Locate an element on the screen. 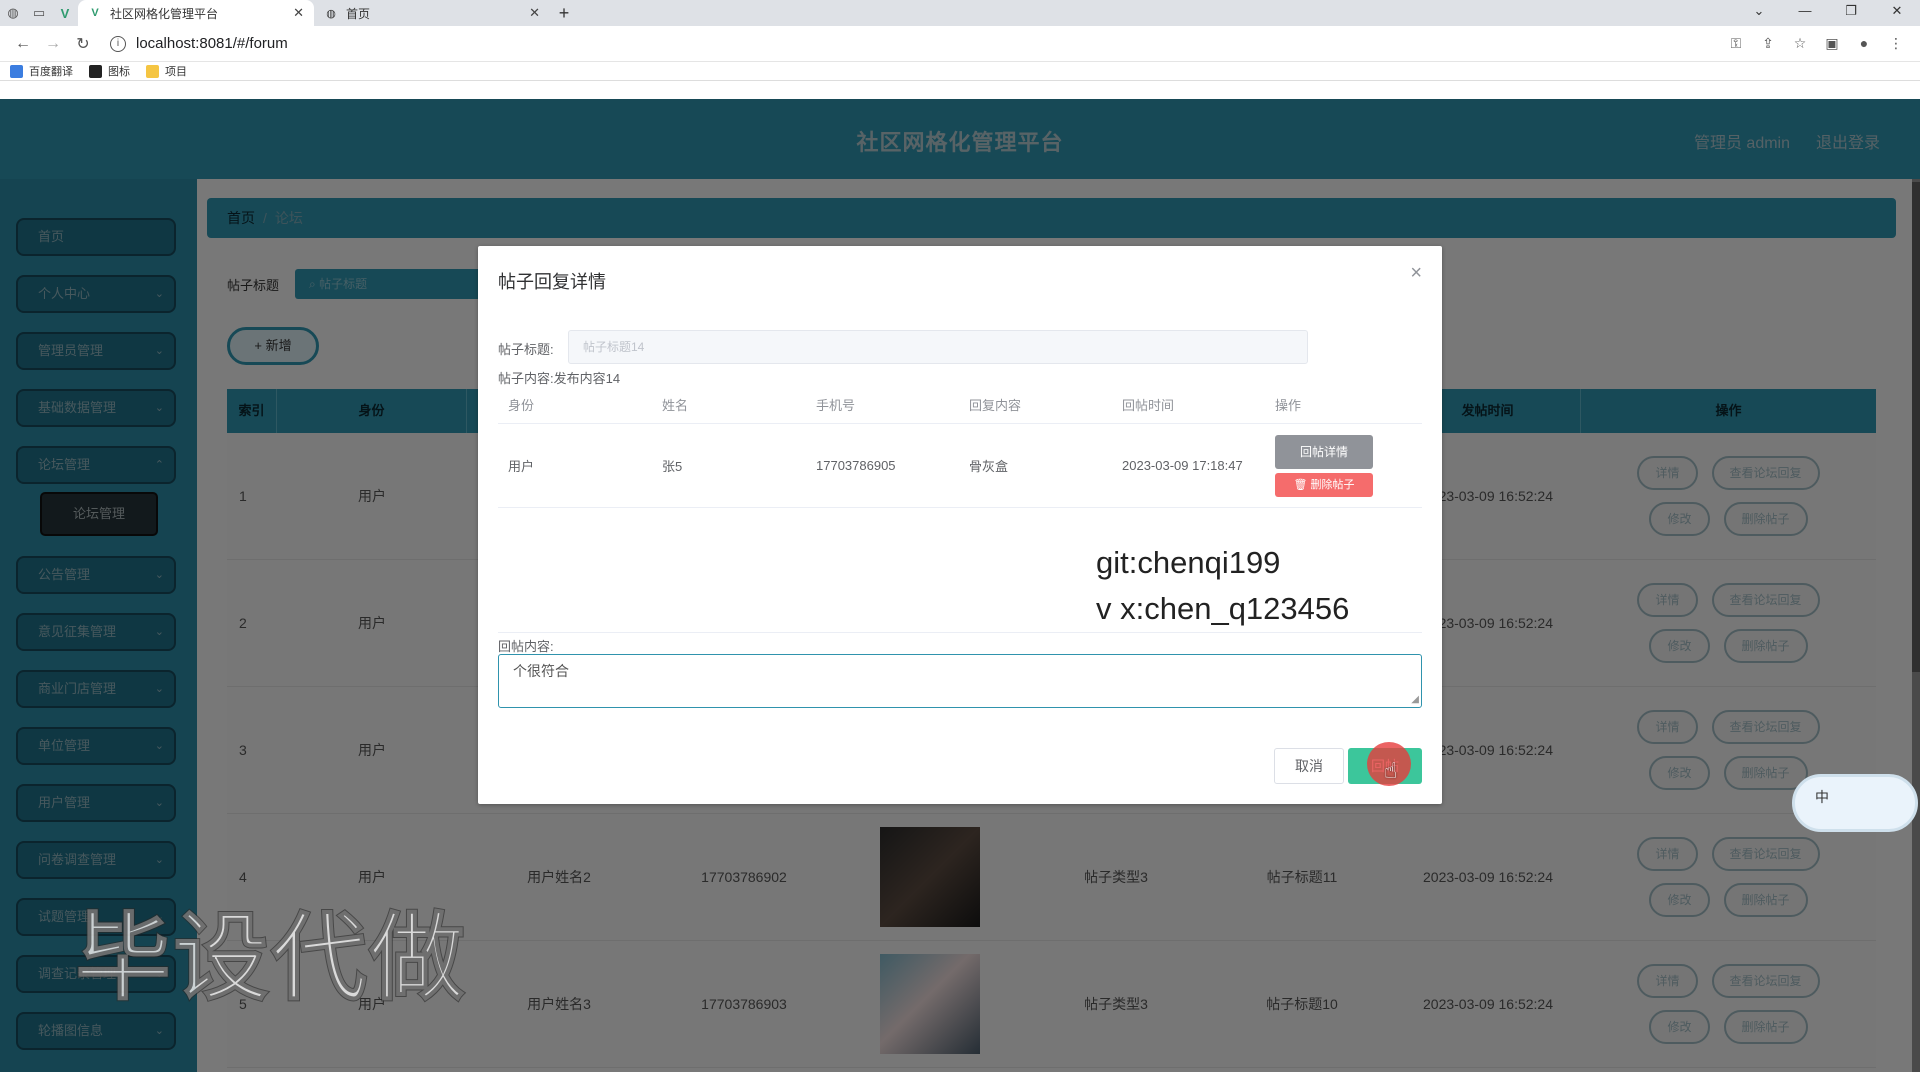 The width and height of the screenshot is (1920, 1072). window-controls: ⌄ — ❐ ✕ is located at coordinates (1828, 11).